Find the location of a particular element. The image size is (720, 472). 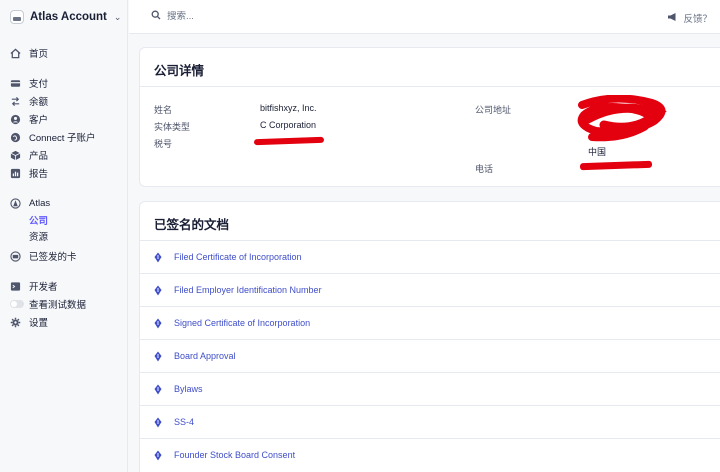

name-value: bitfishxyz, Inc. is located at coordinates (288, 108).